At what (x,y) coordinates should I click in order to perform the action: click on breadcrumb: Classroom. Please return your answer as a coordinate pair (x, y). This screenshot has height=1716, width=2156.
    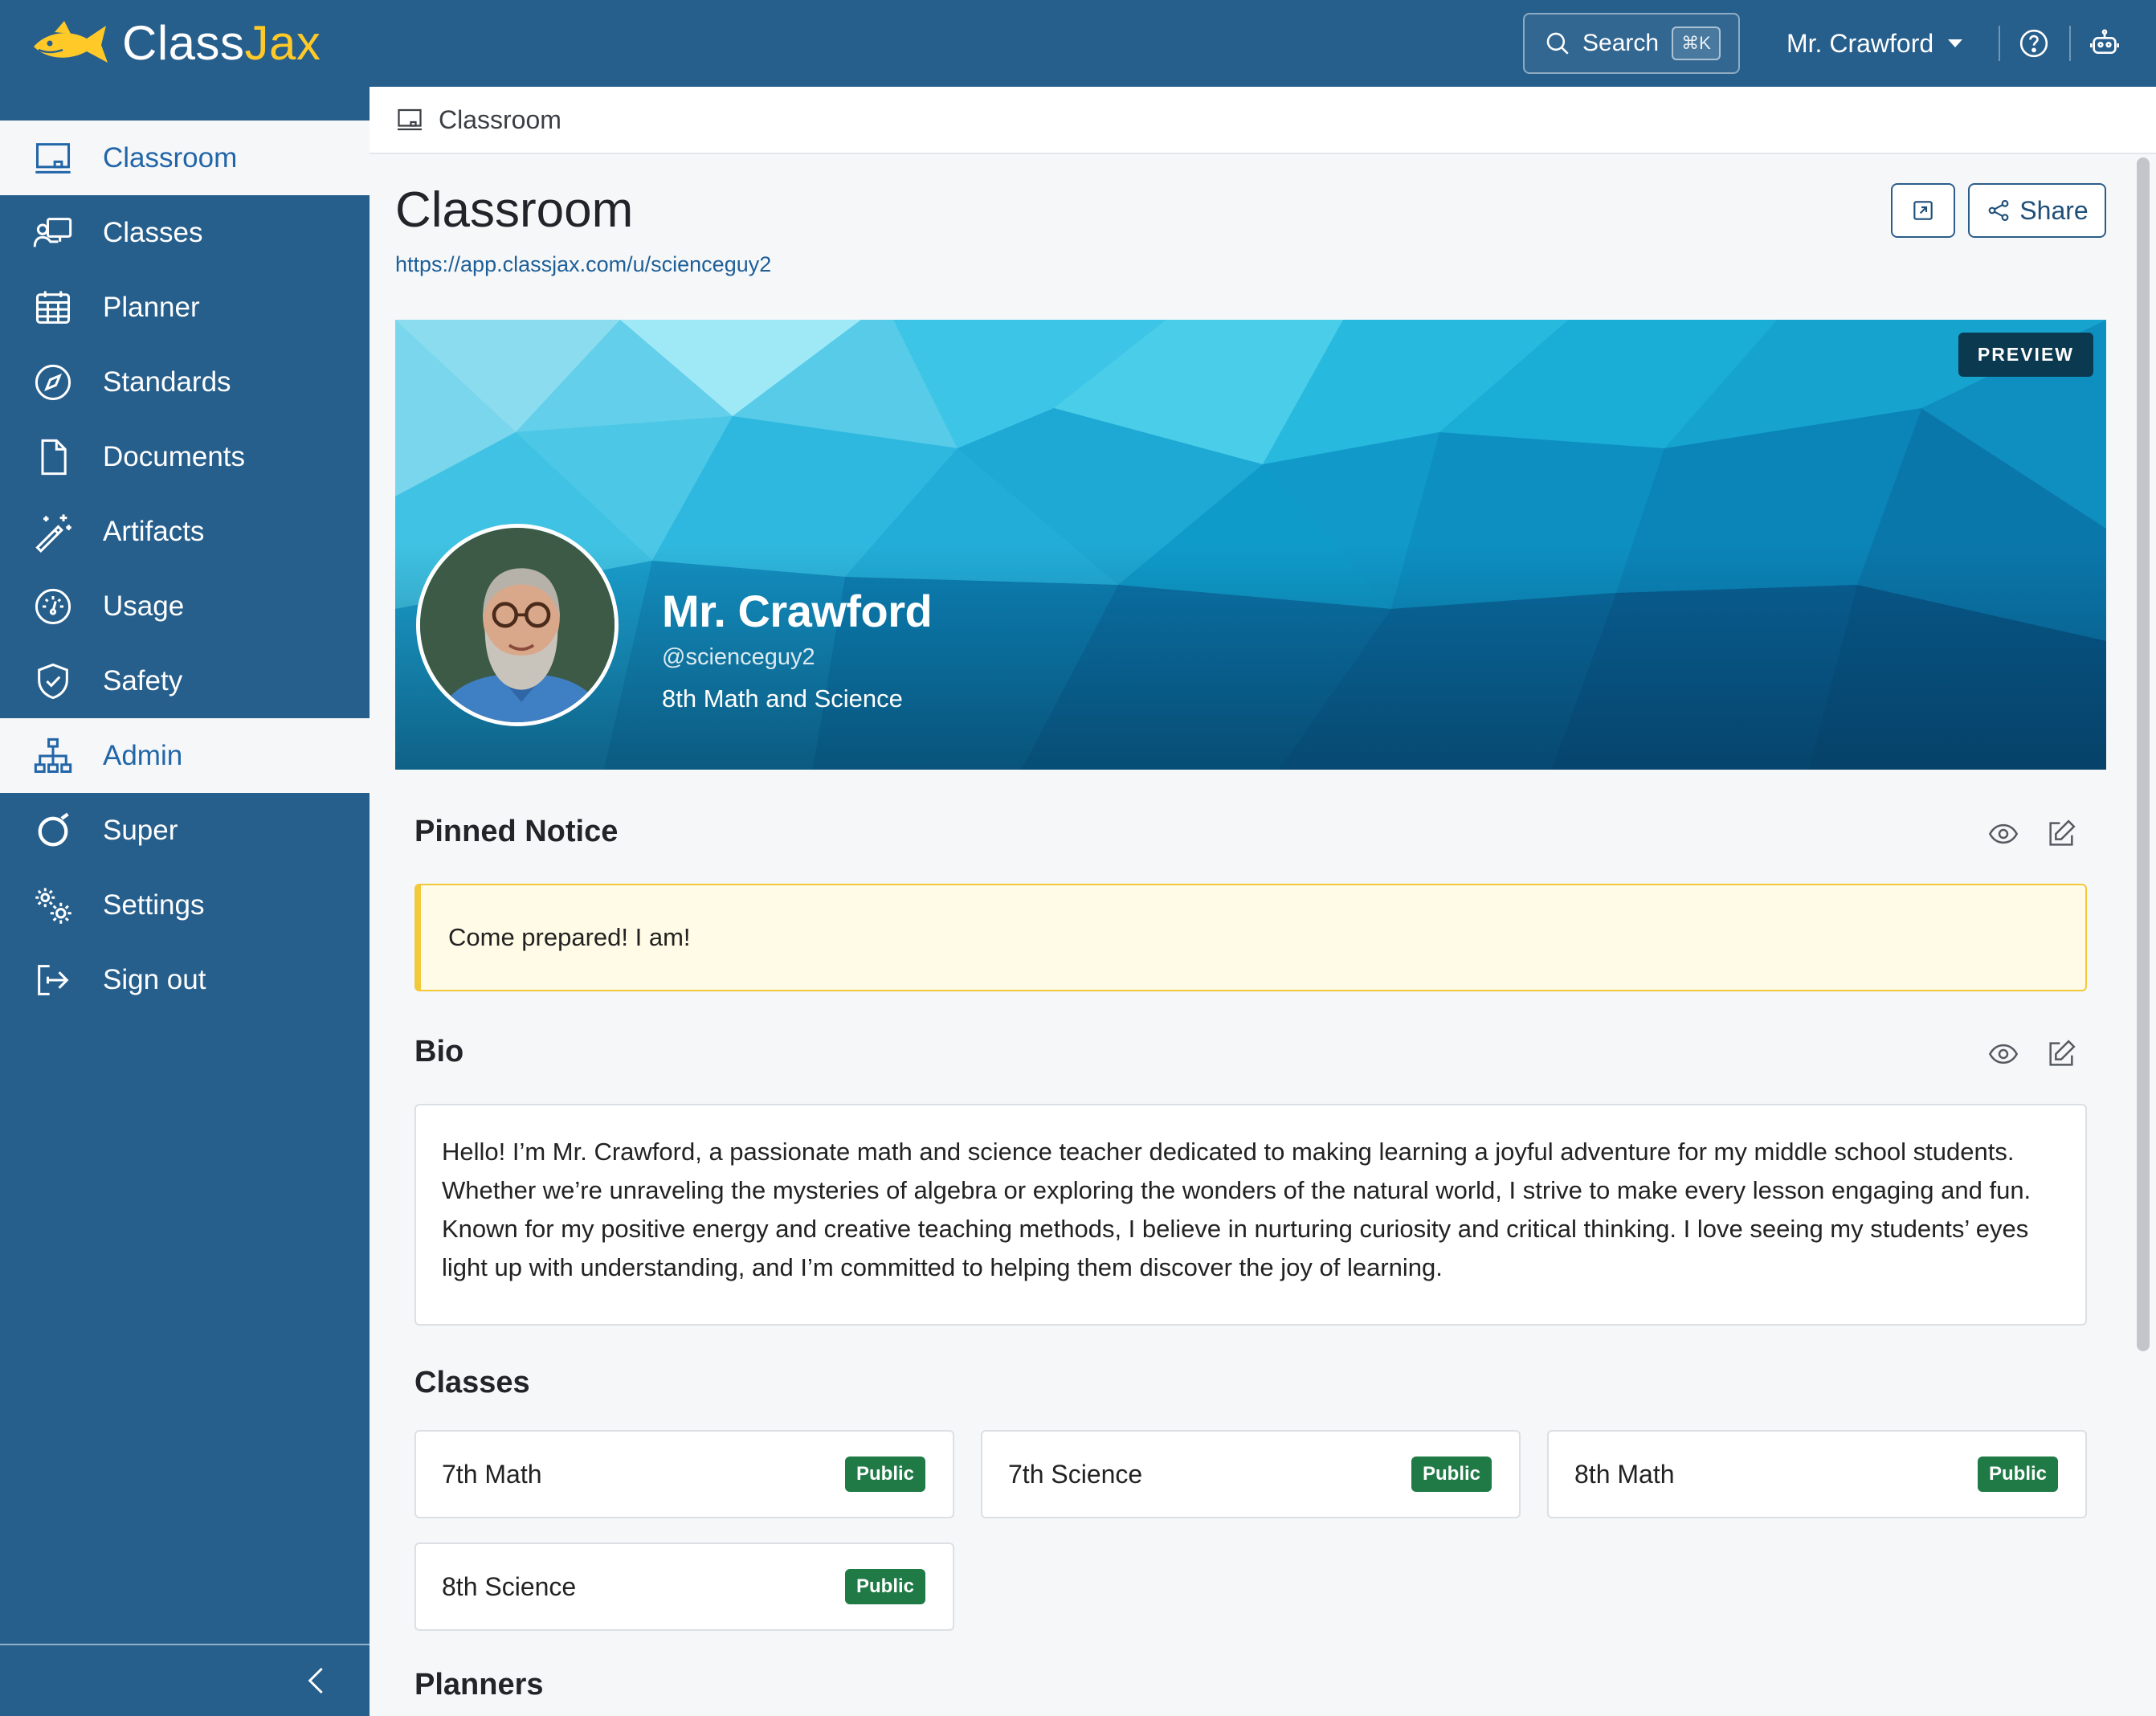
    Looking at the image, I should click on (1263, 120).